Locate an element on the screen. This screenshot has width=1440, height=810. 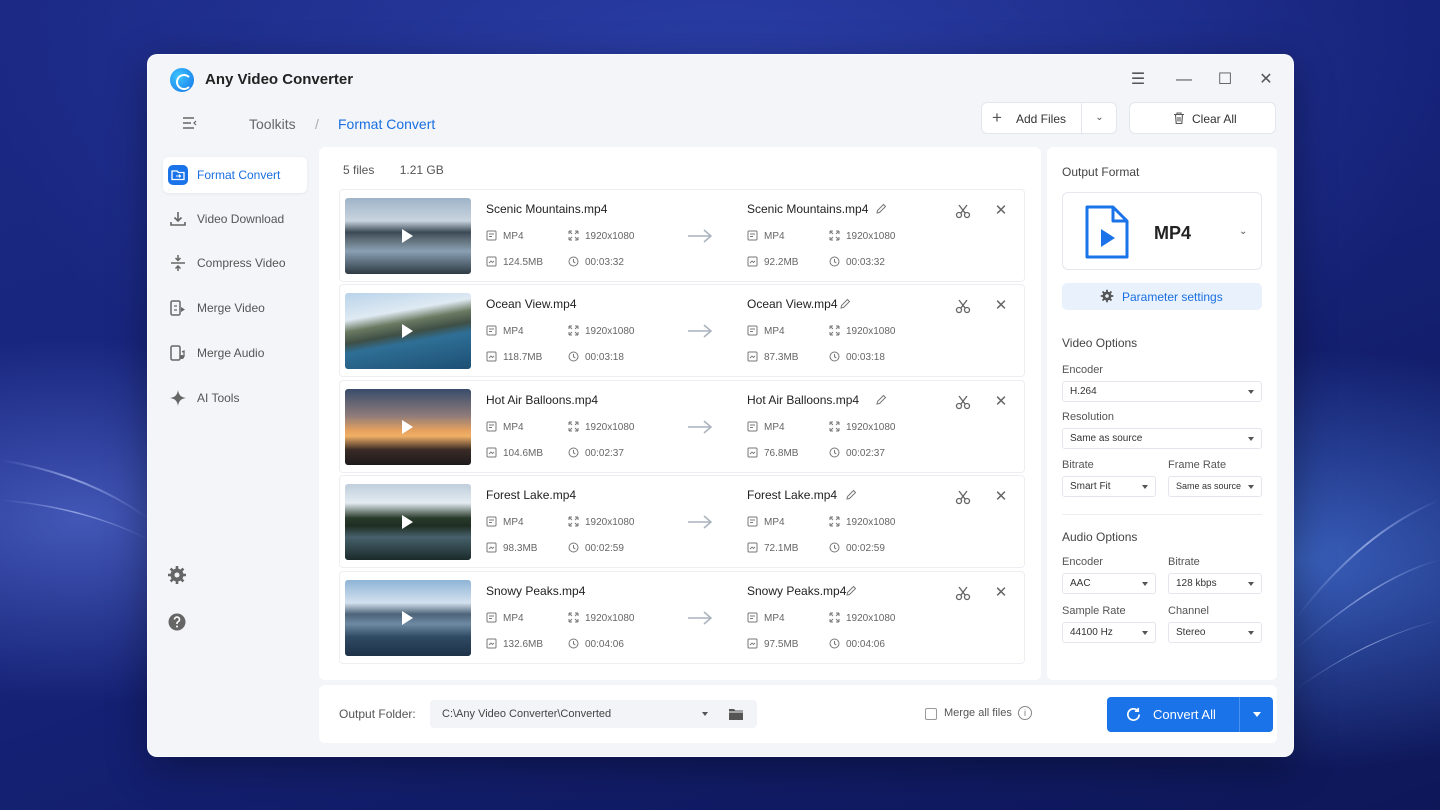
output-folder-label: Output Folder: is located at coordinates (377, 714).